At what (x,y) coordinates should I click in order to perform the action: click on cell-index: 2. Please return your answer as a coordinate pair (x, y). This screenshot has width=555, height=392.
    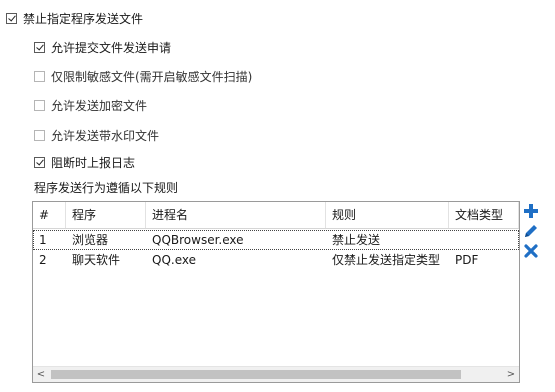
    Looking at the image, I should click on (43, 260).